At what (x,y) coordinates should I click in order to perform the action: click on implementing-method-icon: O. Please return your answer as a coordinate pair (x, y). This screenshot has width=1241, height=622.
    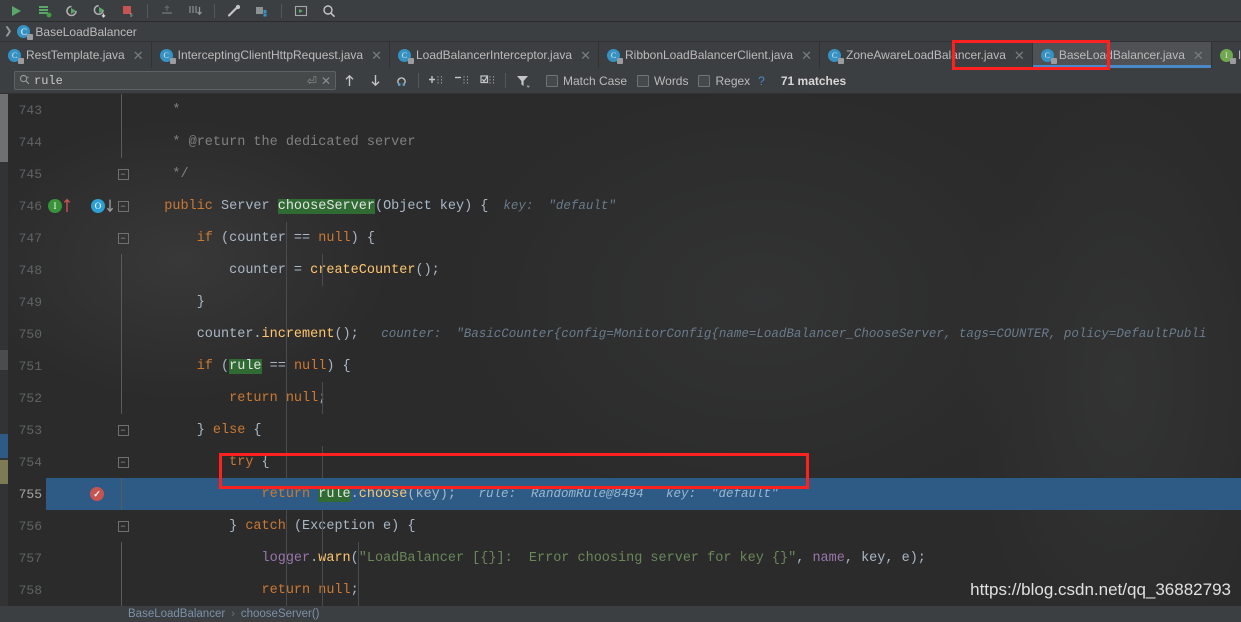
    Looking at the image, I should click on (98, 205).